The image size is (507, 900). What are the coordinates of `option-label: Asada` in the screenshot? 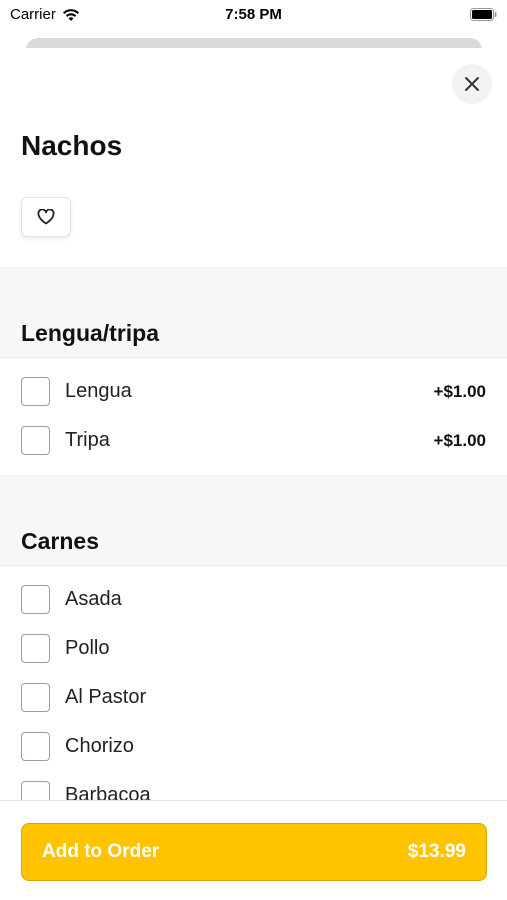 It's located at (93, 599).